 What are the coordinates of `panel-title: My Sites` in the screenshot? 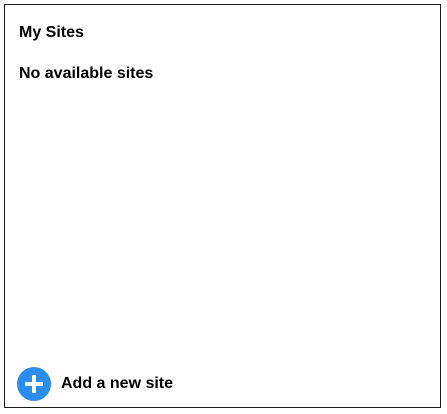 It's located at (51, 32).